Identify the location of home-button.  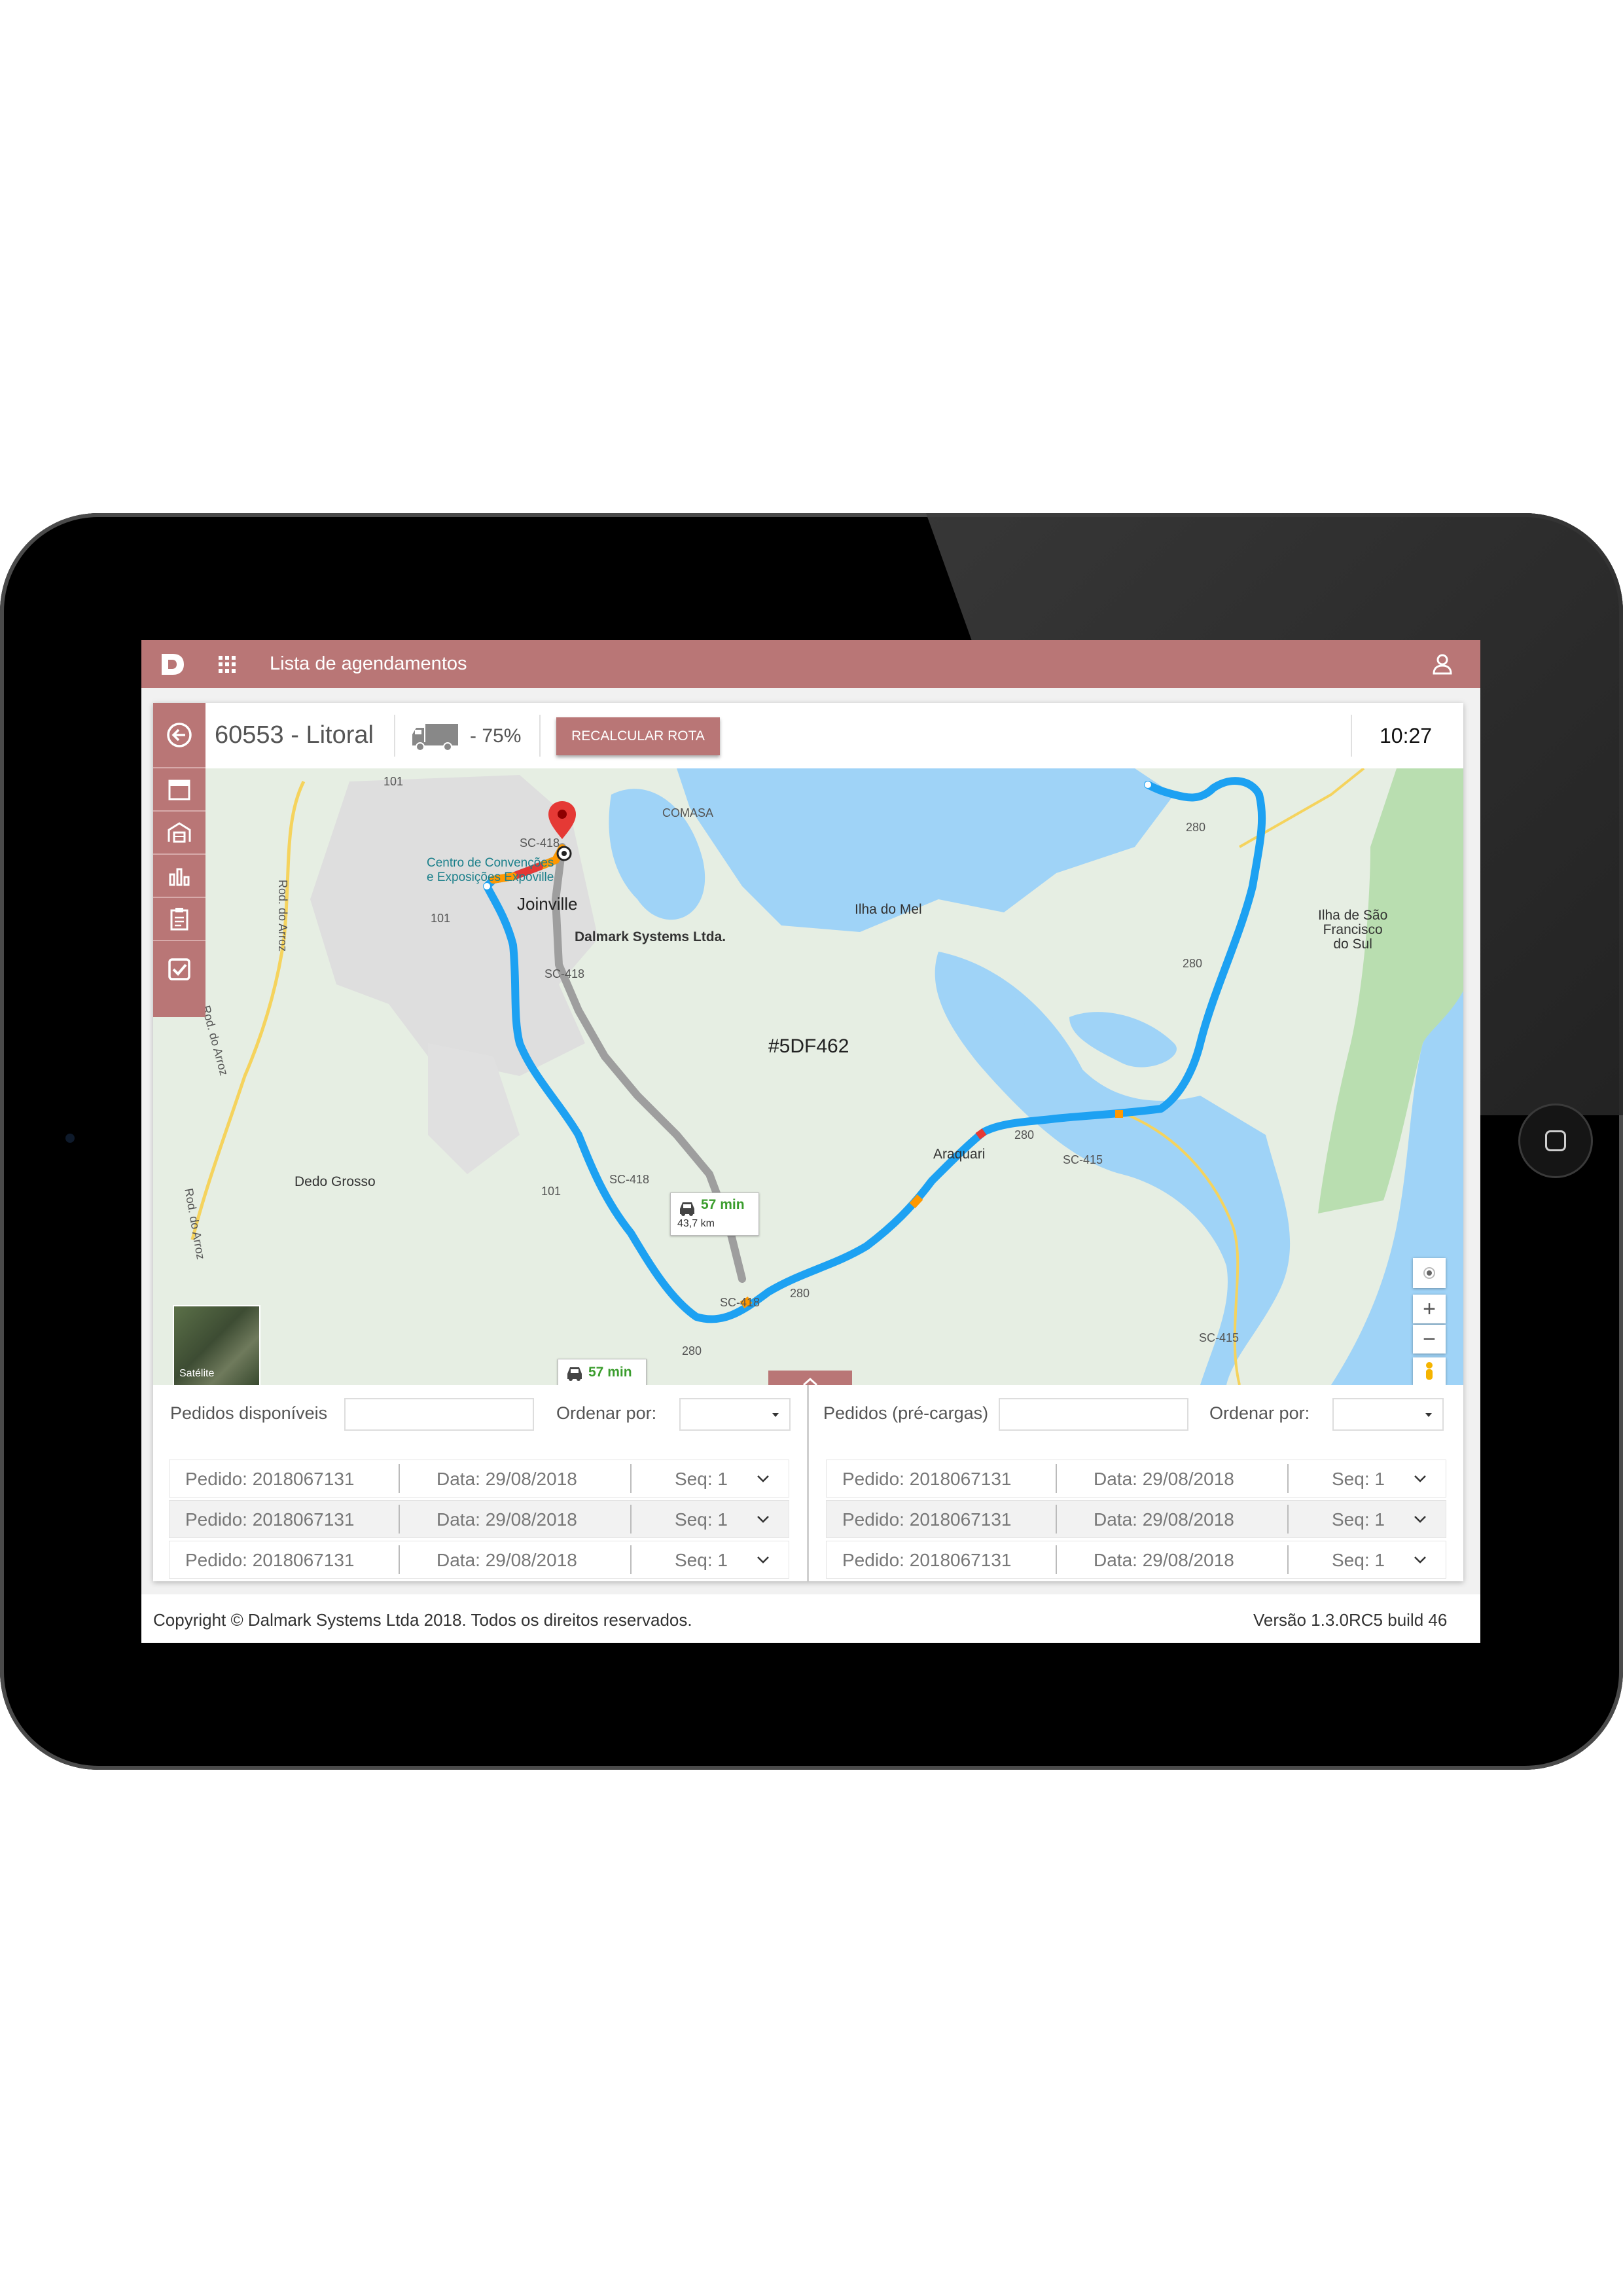
(1556, 1140).